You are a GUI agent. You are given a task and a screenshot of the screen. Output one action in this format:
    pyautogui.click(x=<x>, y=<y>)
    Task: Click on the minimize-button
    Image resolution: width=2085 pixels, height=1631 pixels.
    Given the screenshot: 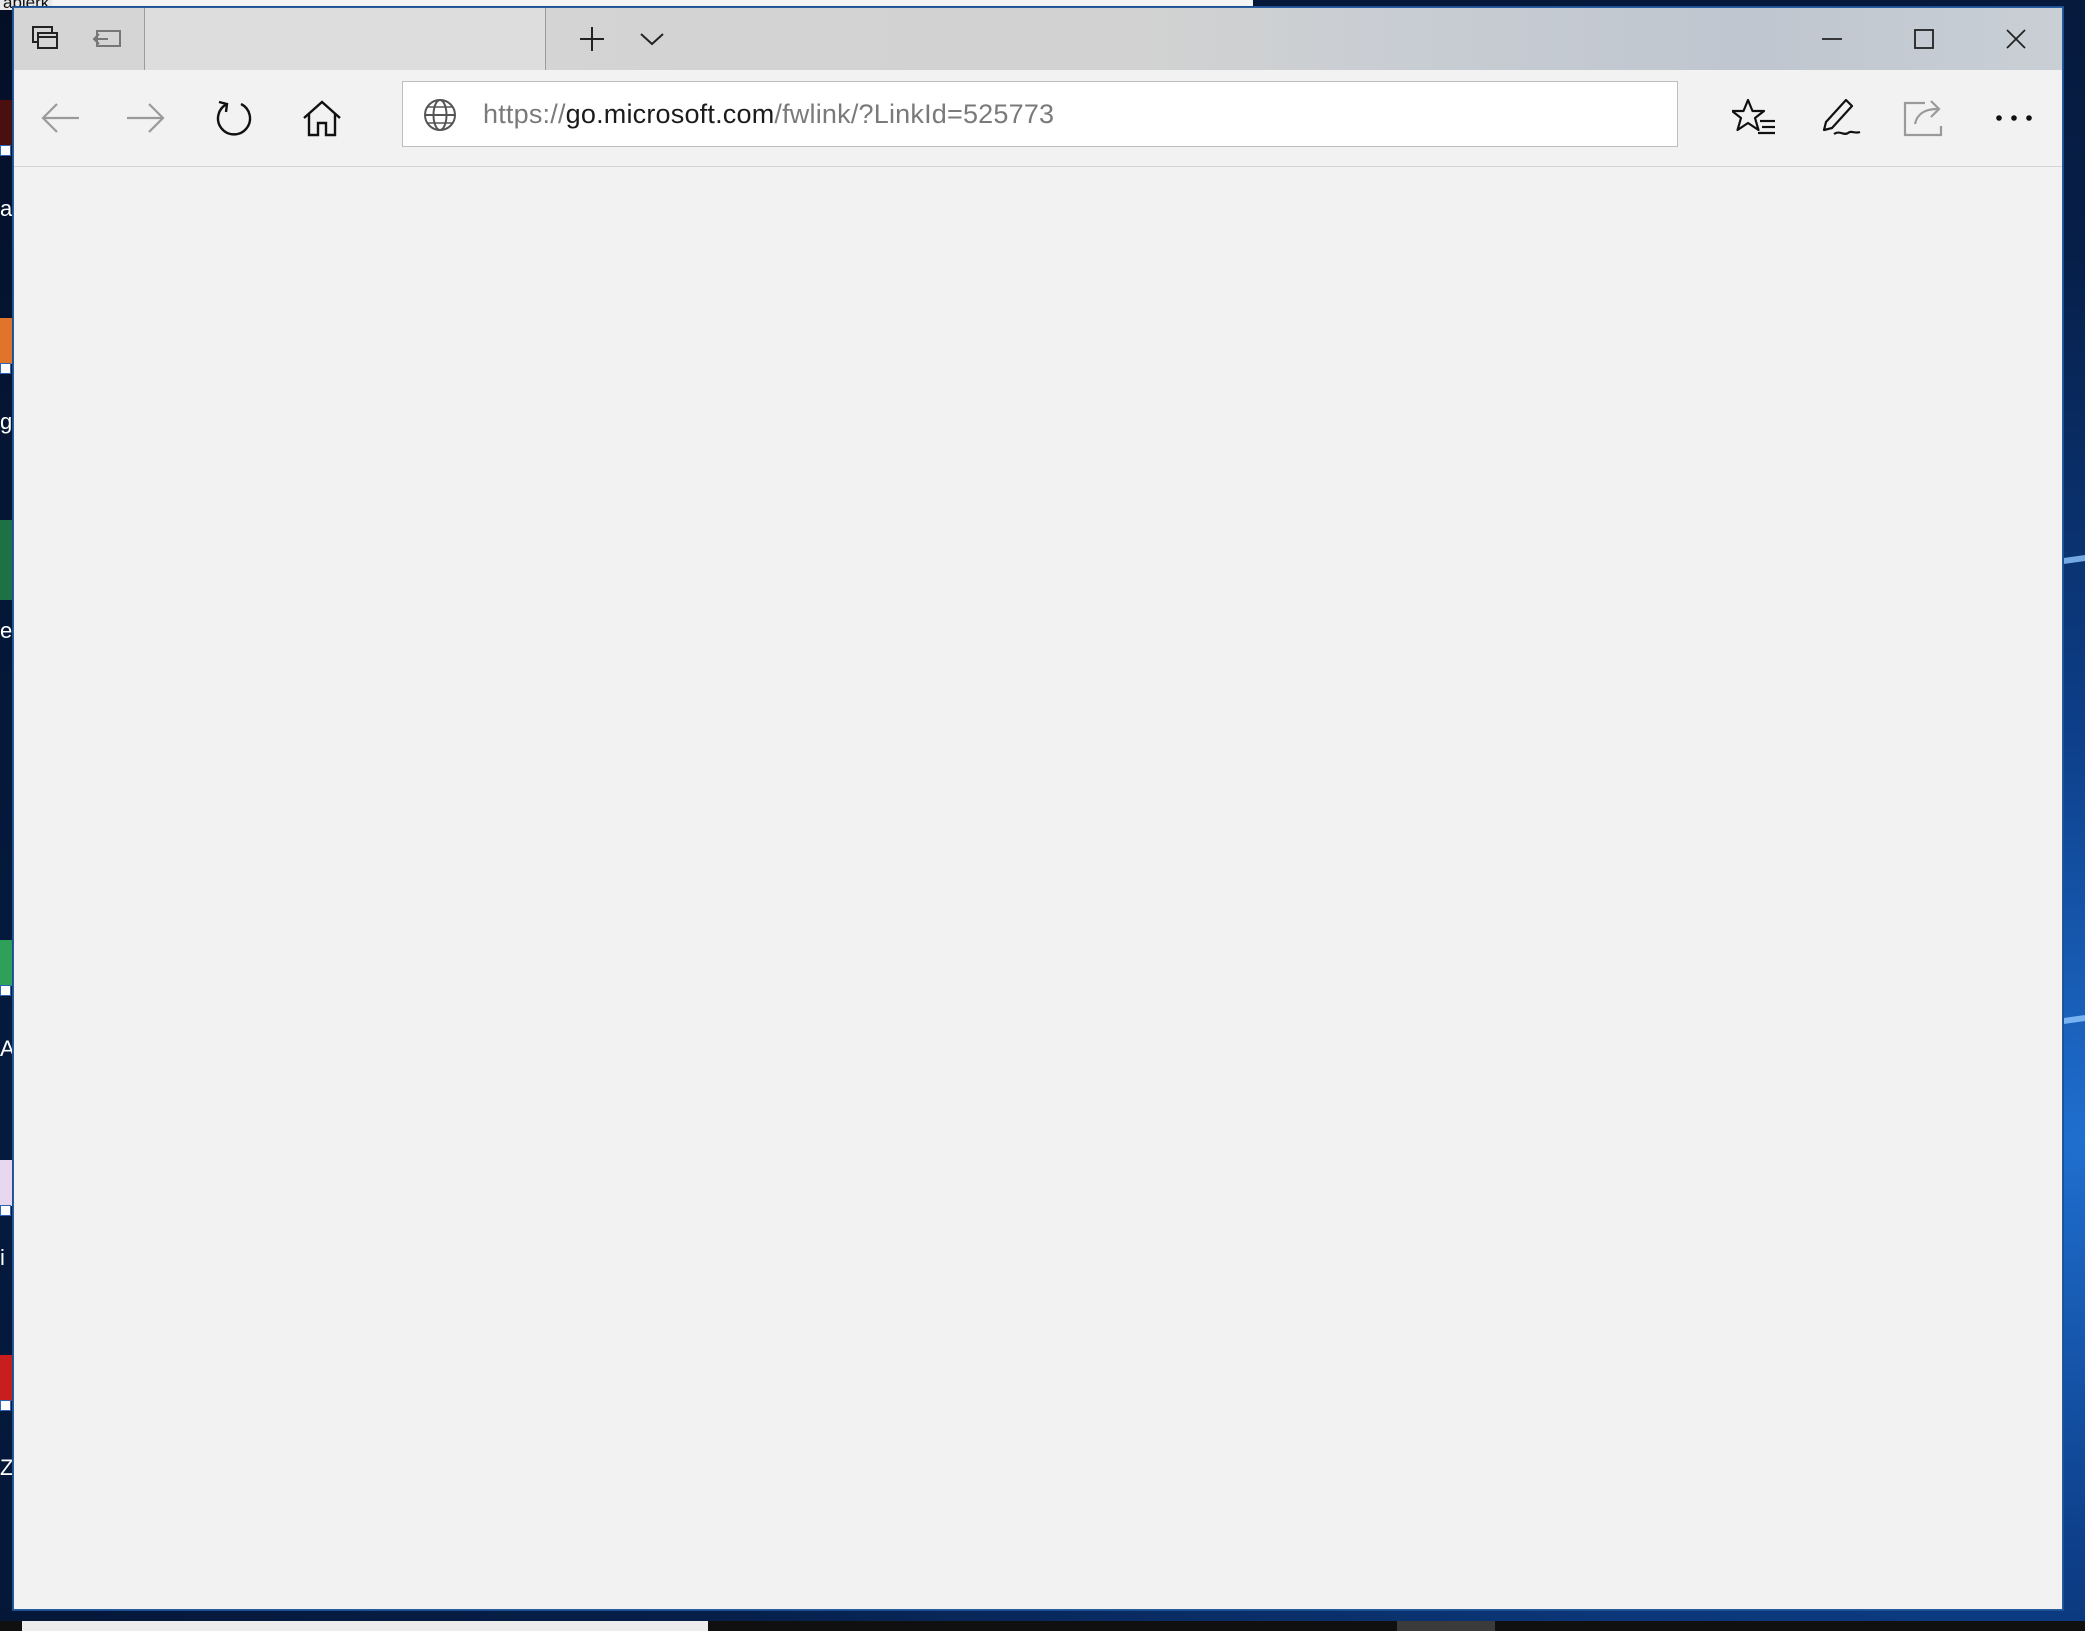 What is the action you would take?
    pyautogui.click(x=1832, y=39)
    